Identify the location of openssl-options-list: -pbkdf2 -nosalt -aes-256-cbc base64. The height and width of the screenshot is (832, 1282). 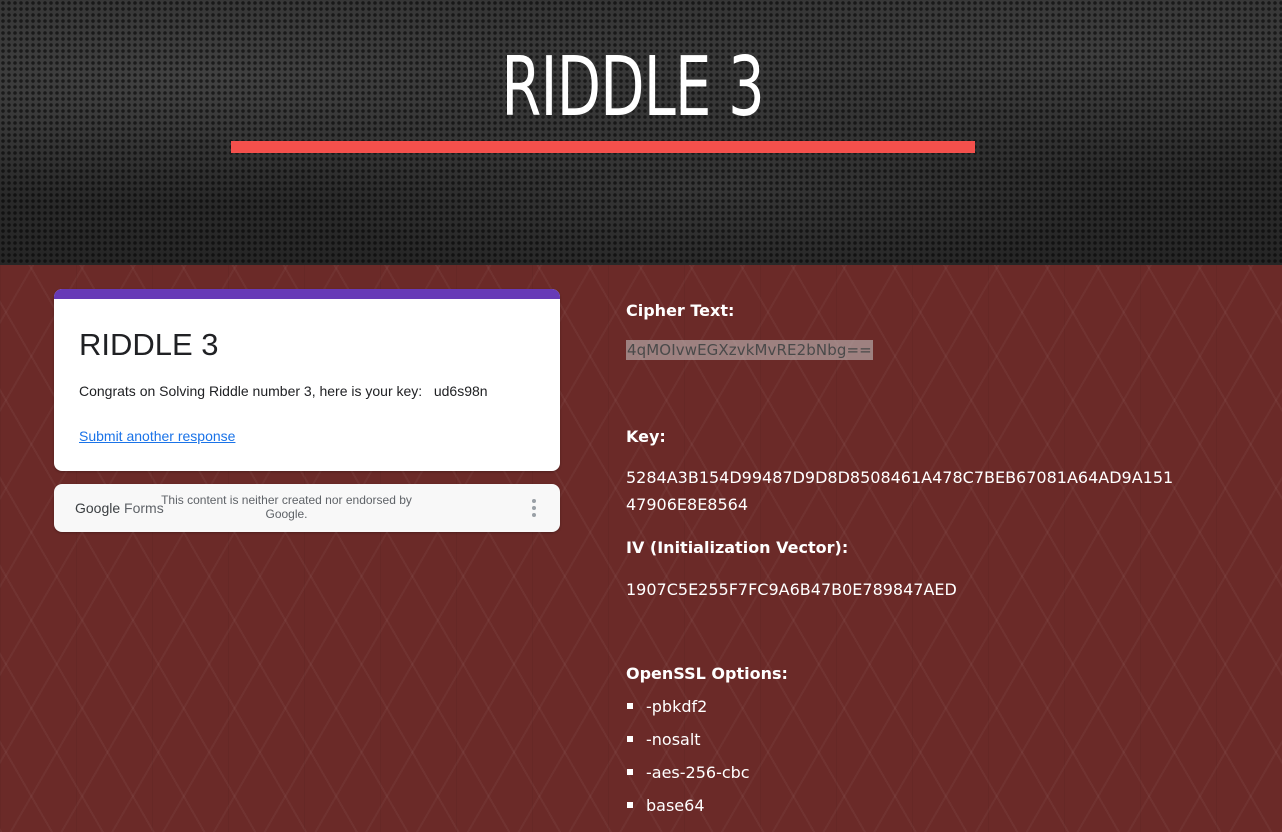
(688, 756).